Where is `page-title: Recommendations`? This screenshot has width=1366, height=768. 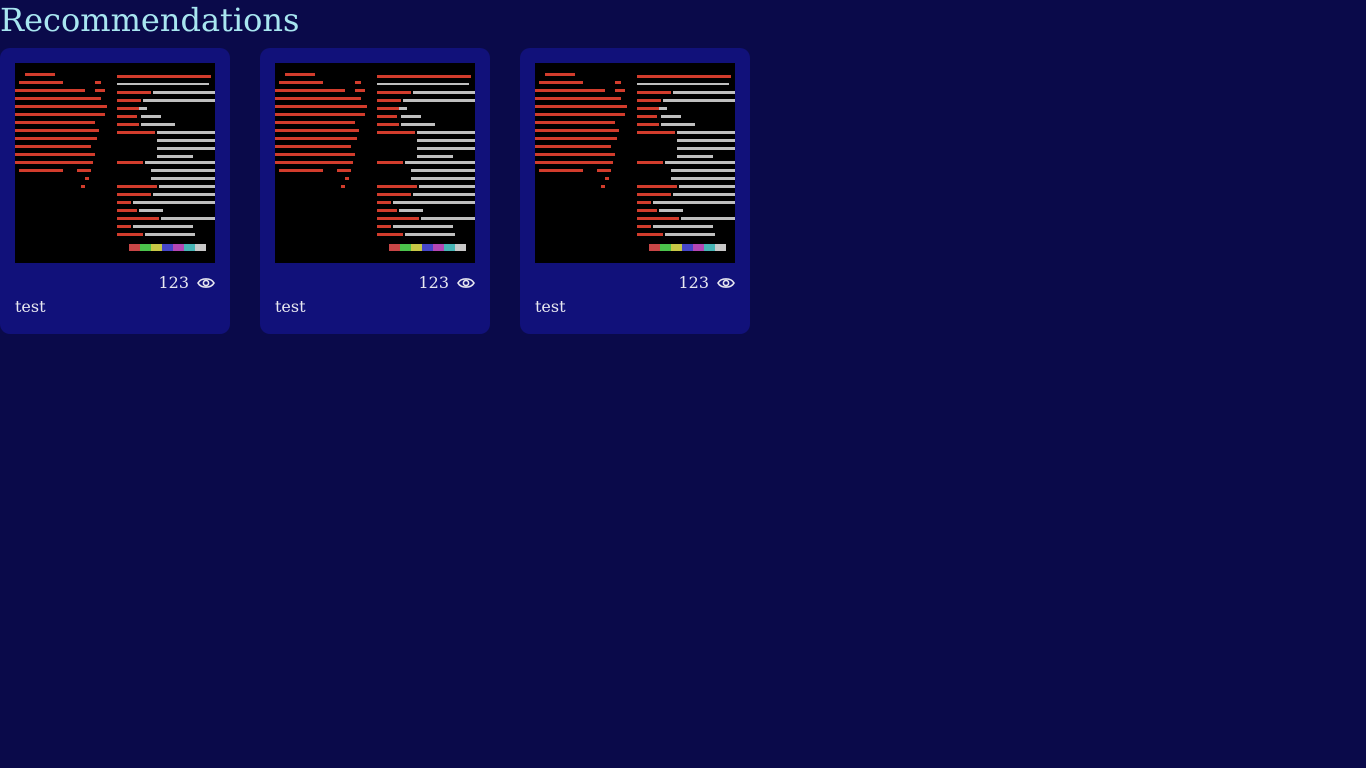 page-title: Recommendations is located at coordinates (150, 20).